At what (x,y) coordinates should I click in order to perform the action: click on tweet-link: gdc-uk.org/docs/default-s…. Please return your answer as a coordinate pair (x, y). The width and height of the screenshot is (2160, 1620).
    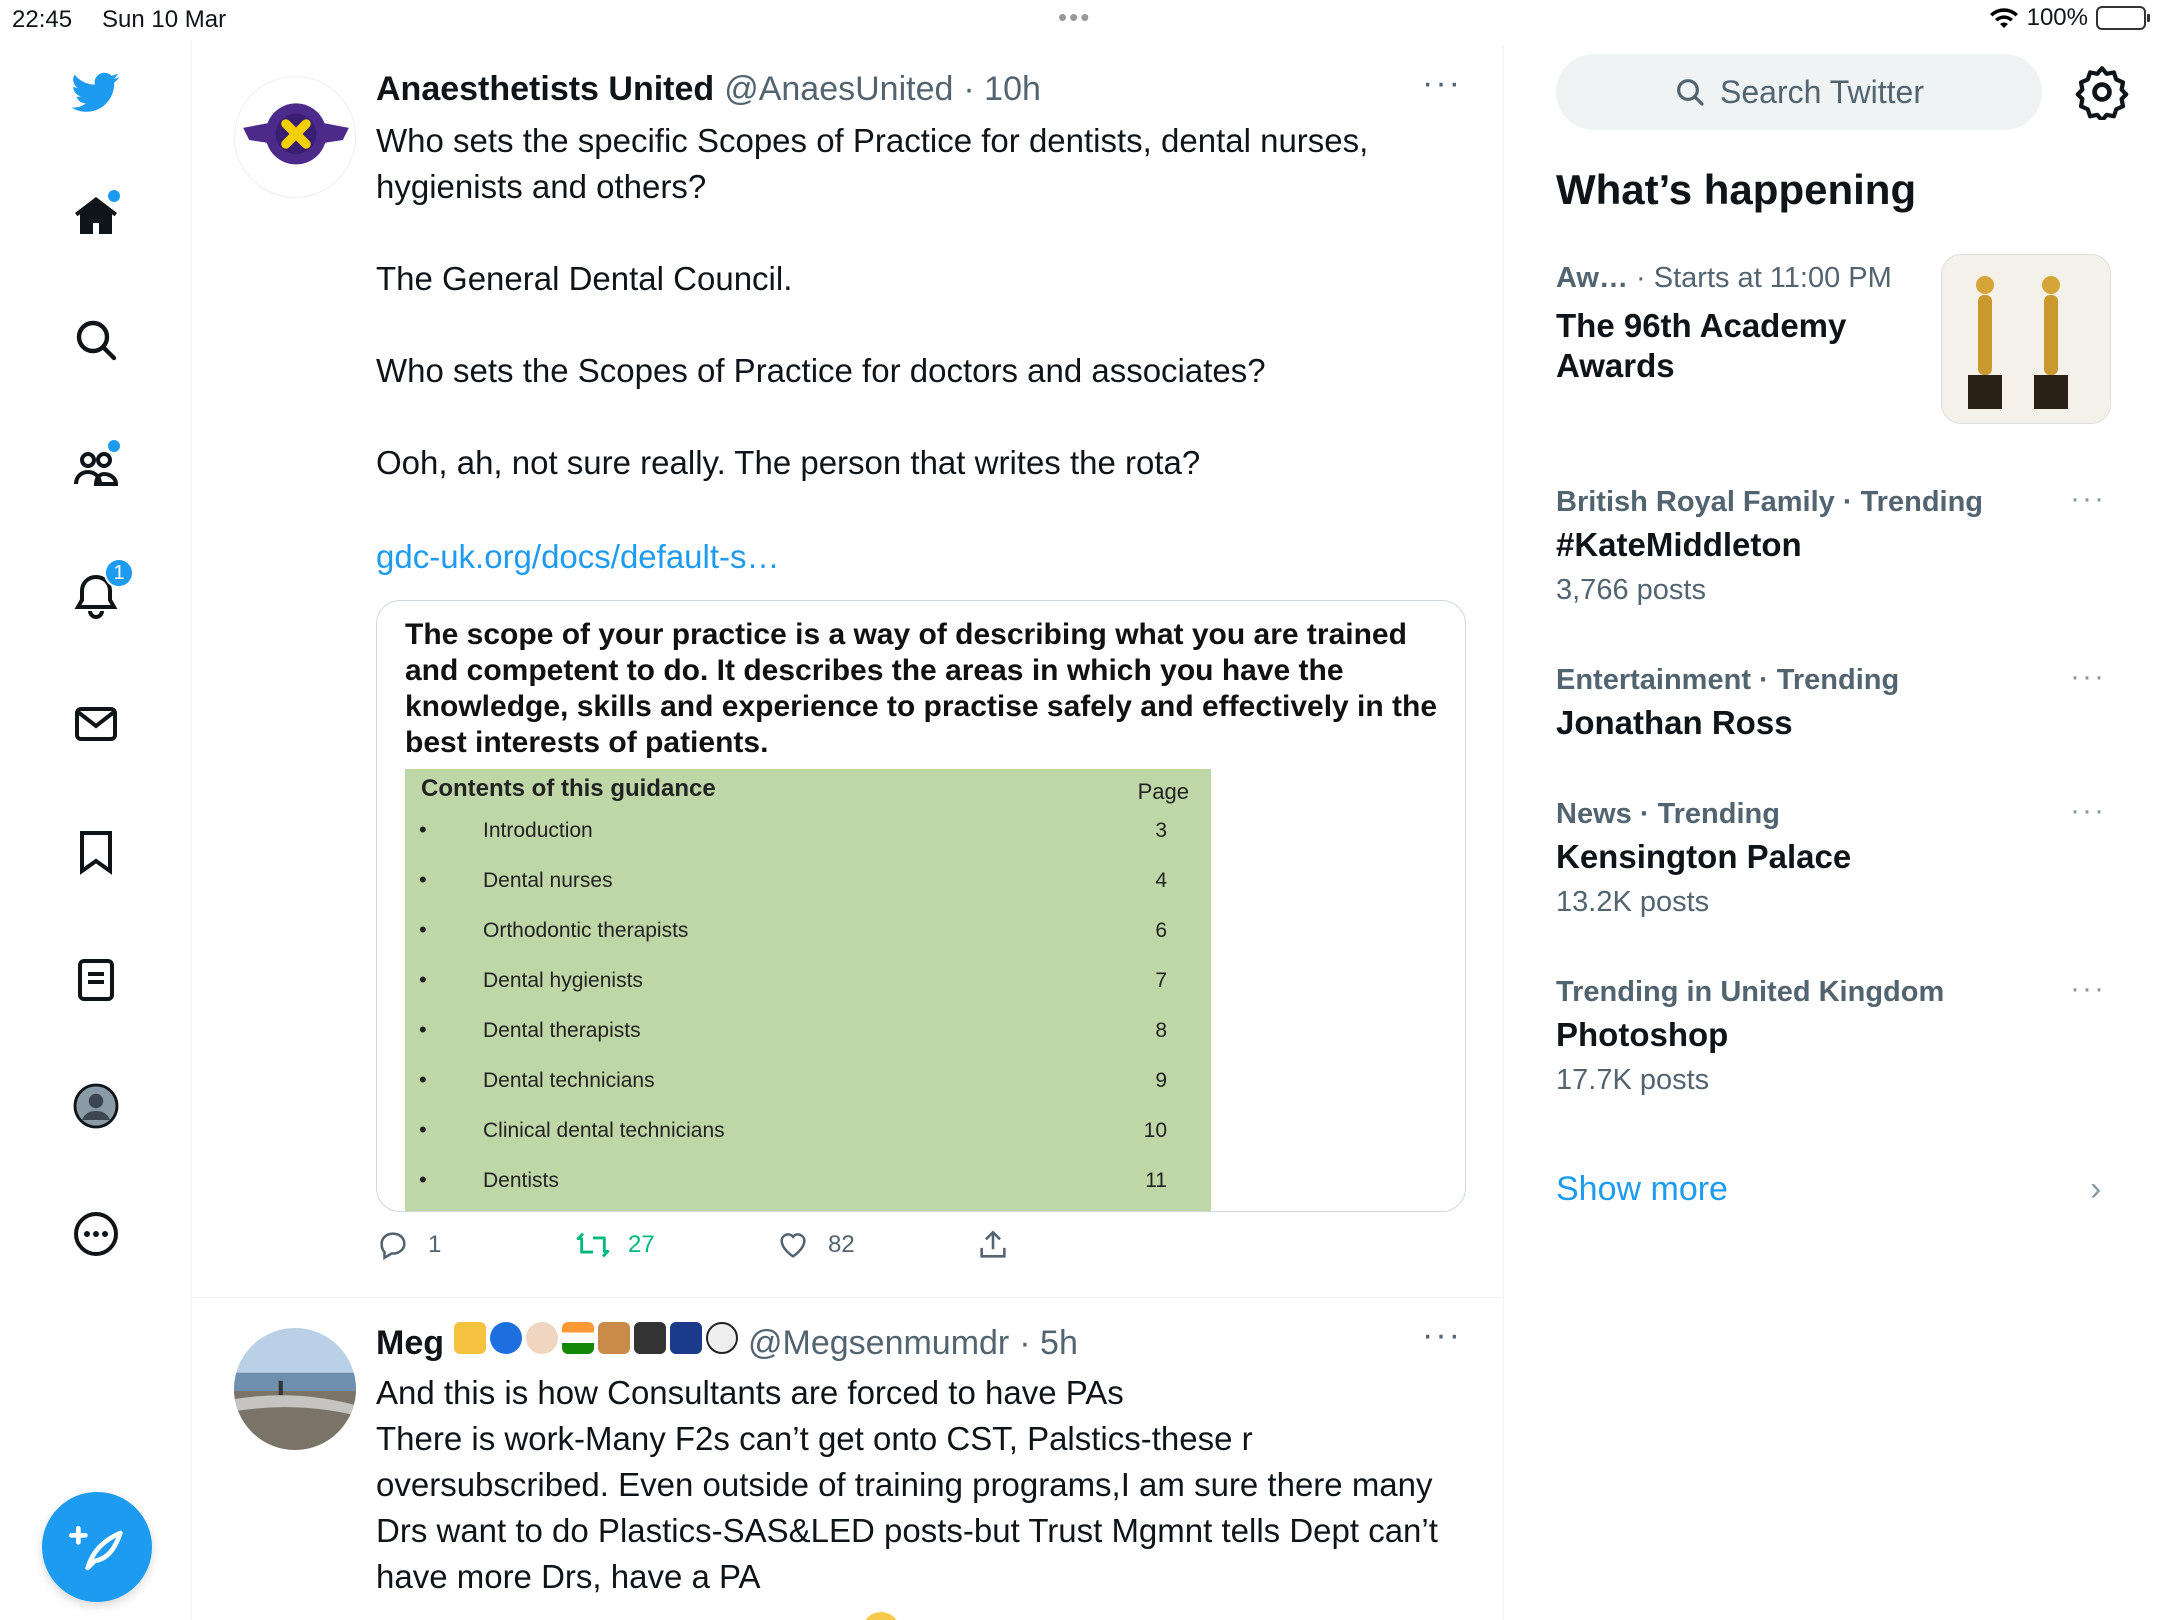
    Looking at the image, I should click on (916, 557).